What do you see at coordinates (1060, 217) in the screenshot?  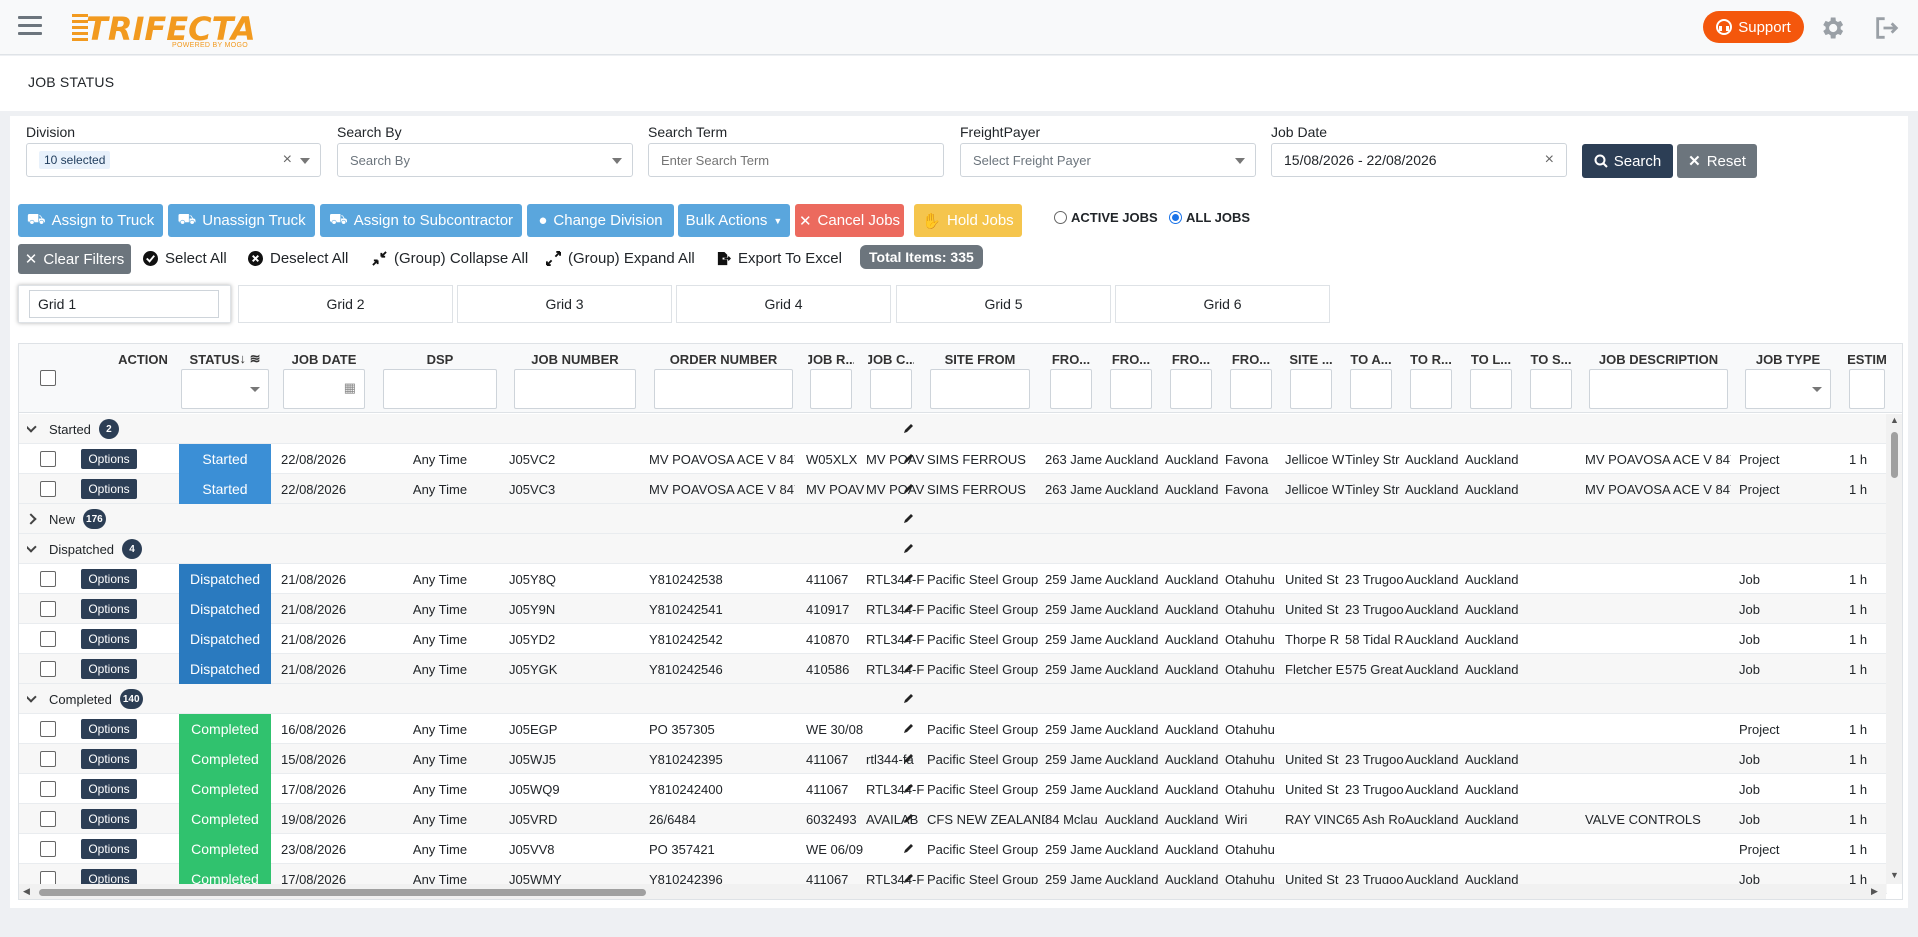 I see `radio-circle` at bounding box center [1060, 217].